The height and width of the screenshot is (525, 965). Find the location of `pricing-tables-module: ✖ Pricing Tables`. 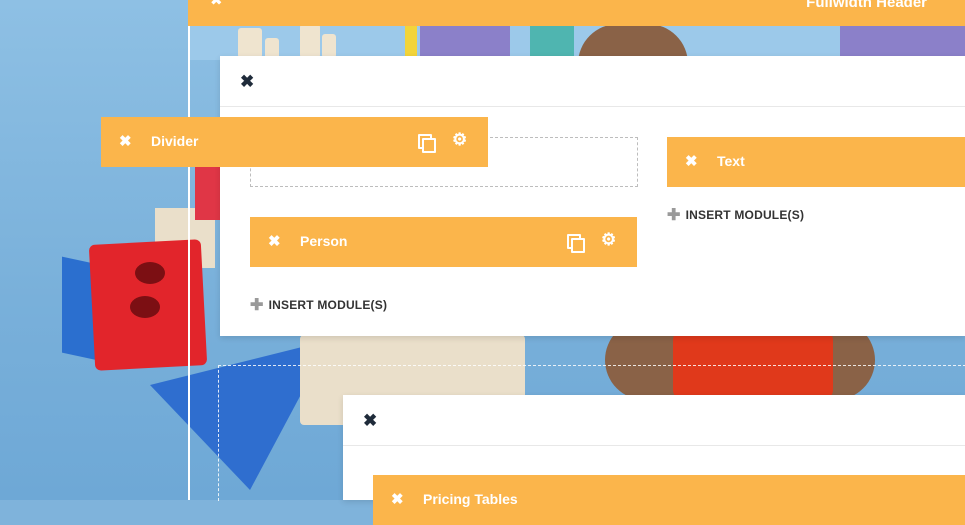

pricing-tables-module: ✖ Pricing Tables is located at coordinates (669, 500).